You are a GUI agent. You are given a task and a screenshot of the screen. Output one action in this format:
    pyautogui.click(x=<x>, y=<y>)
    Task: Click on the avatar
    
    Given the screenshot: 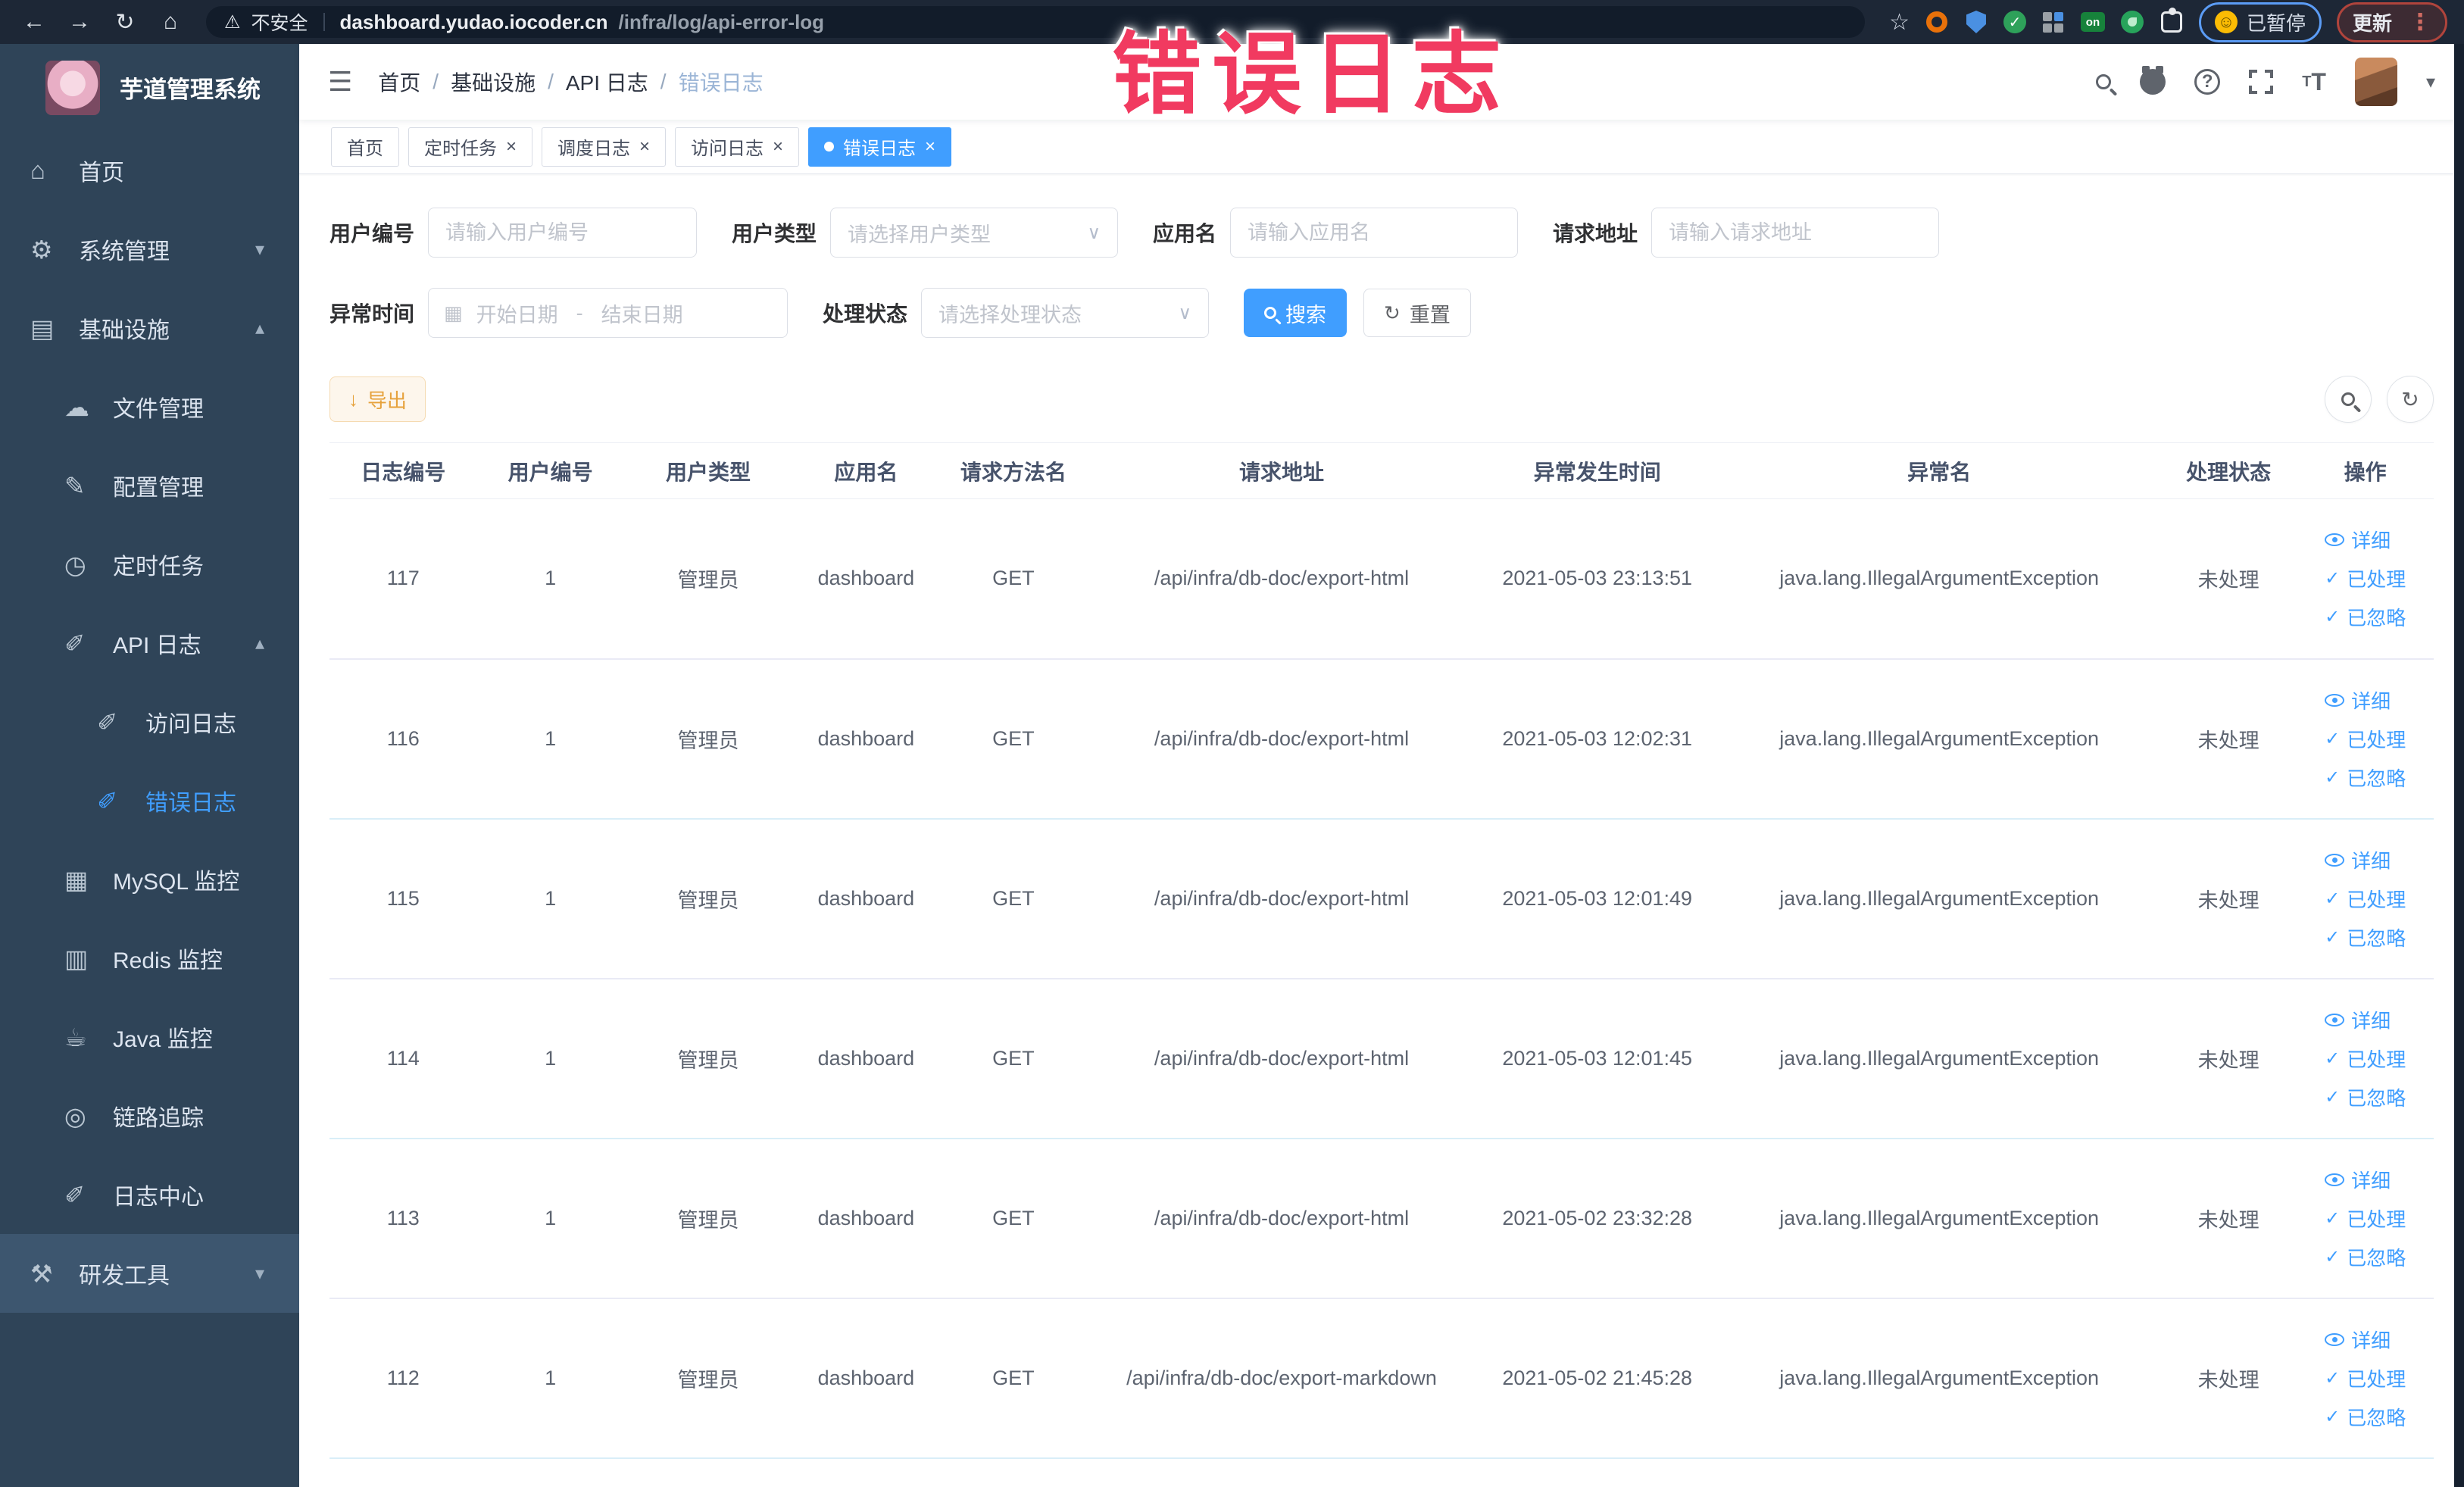 What is the action you would take?
    pyautogui.click(x=2375, y=82)
    